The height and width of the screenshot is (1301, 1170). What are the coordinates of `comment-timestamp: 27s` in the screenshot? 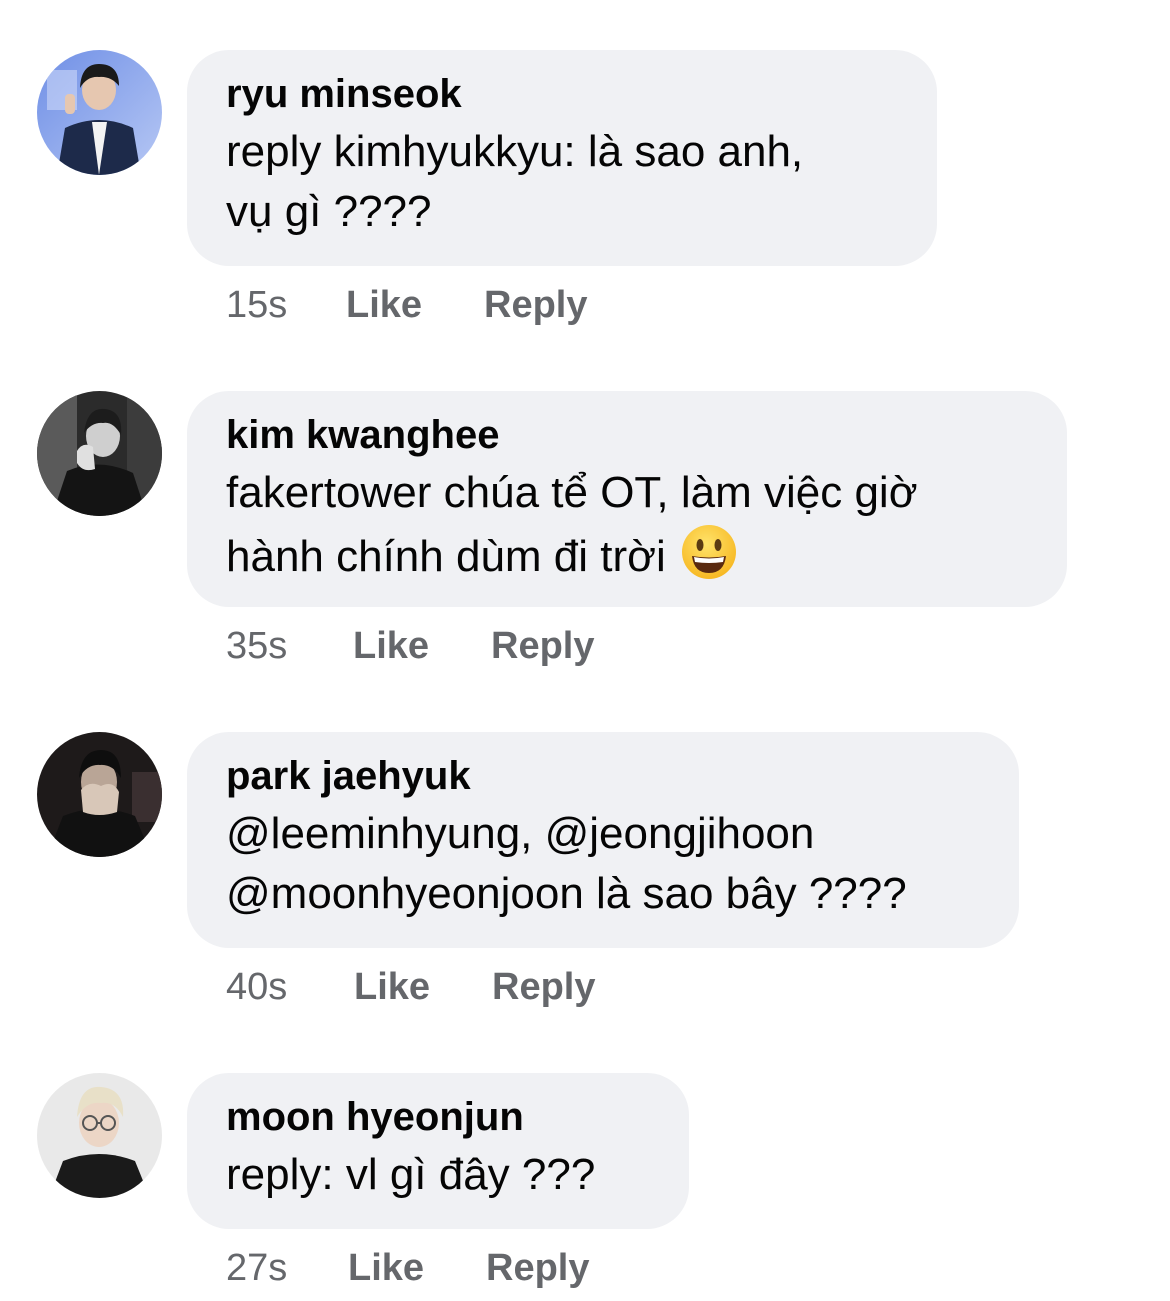 It's located at (257, 1268).